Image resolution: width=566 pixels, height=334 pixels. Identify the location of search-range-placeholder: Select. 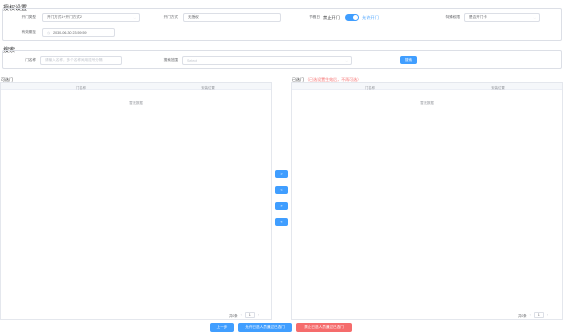
(192, 60).